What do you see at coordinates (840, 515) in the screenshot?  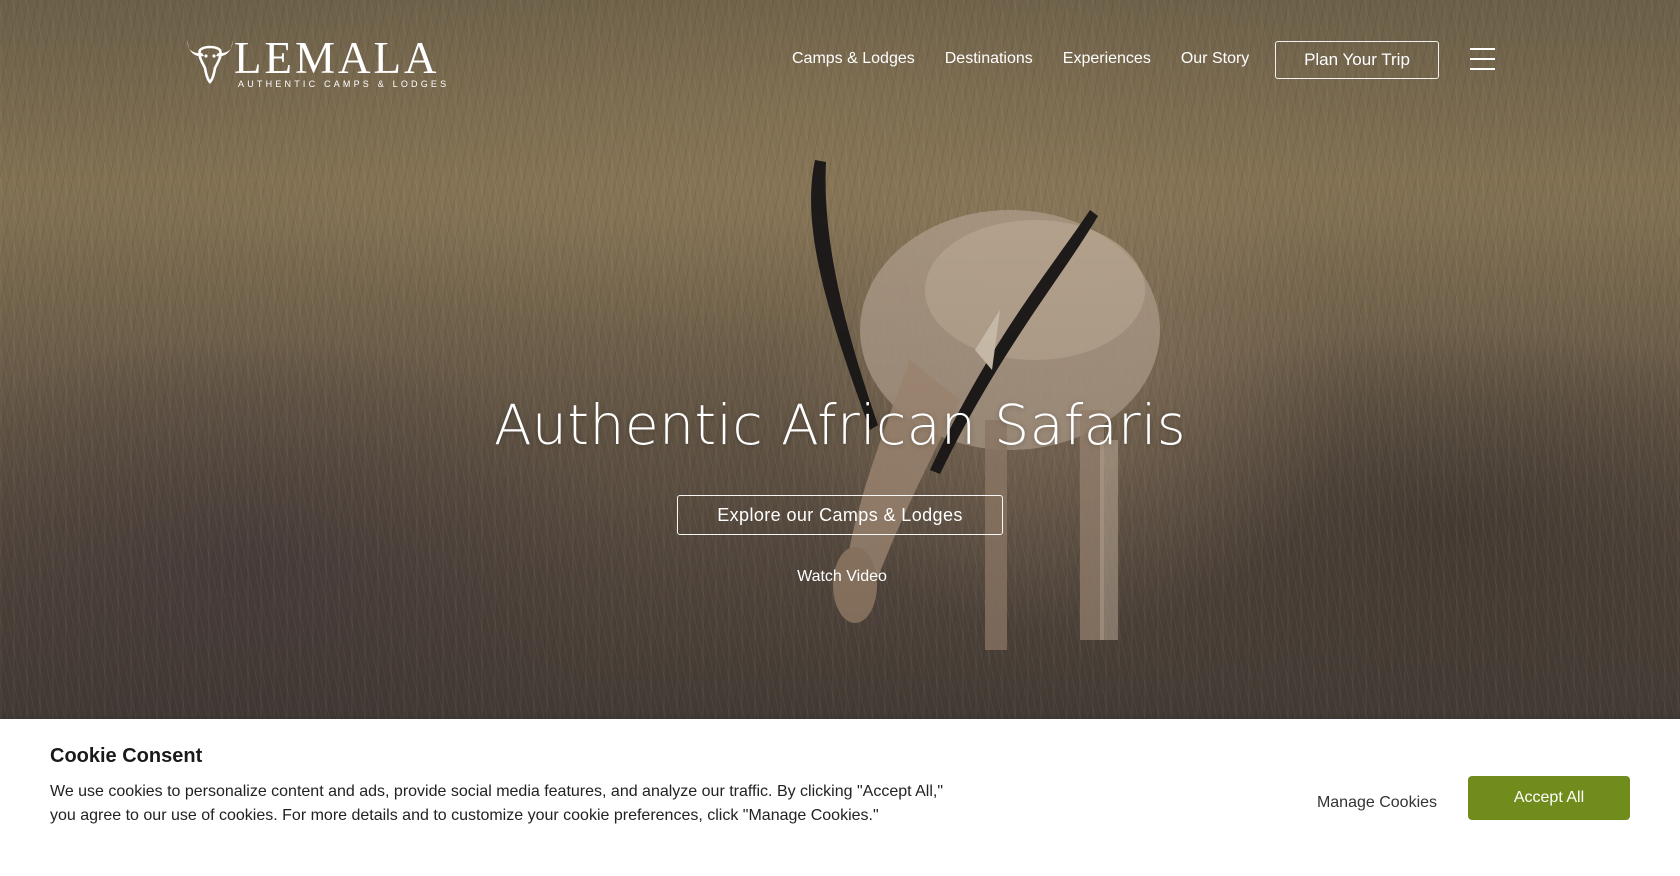 I see `explore-camps-lodges-button: Explore our Camps & Lodges` at bounding box center [840, 515].